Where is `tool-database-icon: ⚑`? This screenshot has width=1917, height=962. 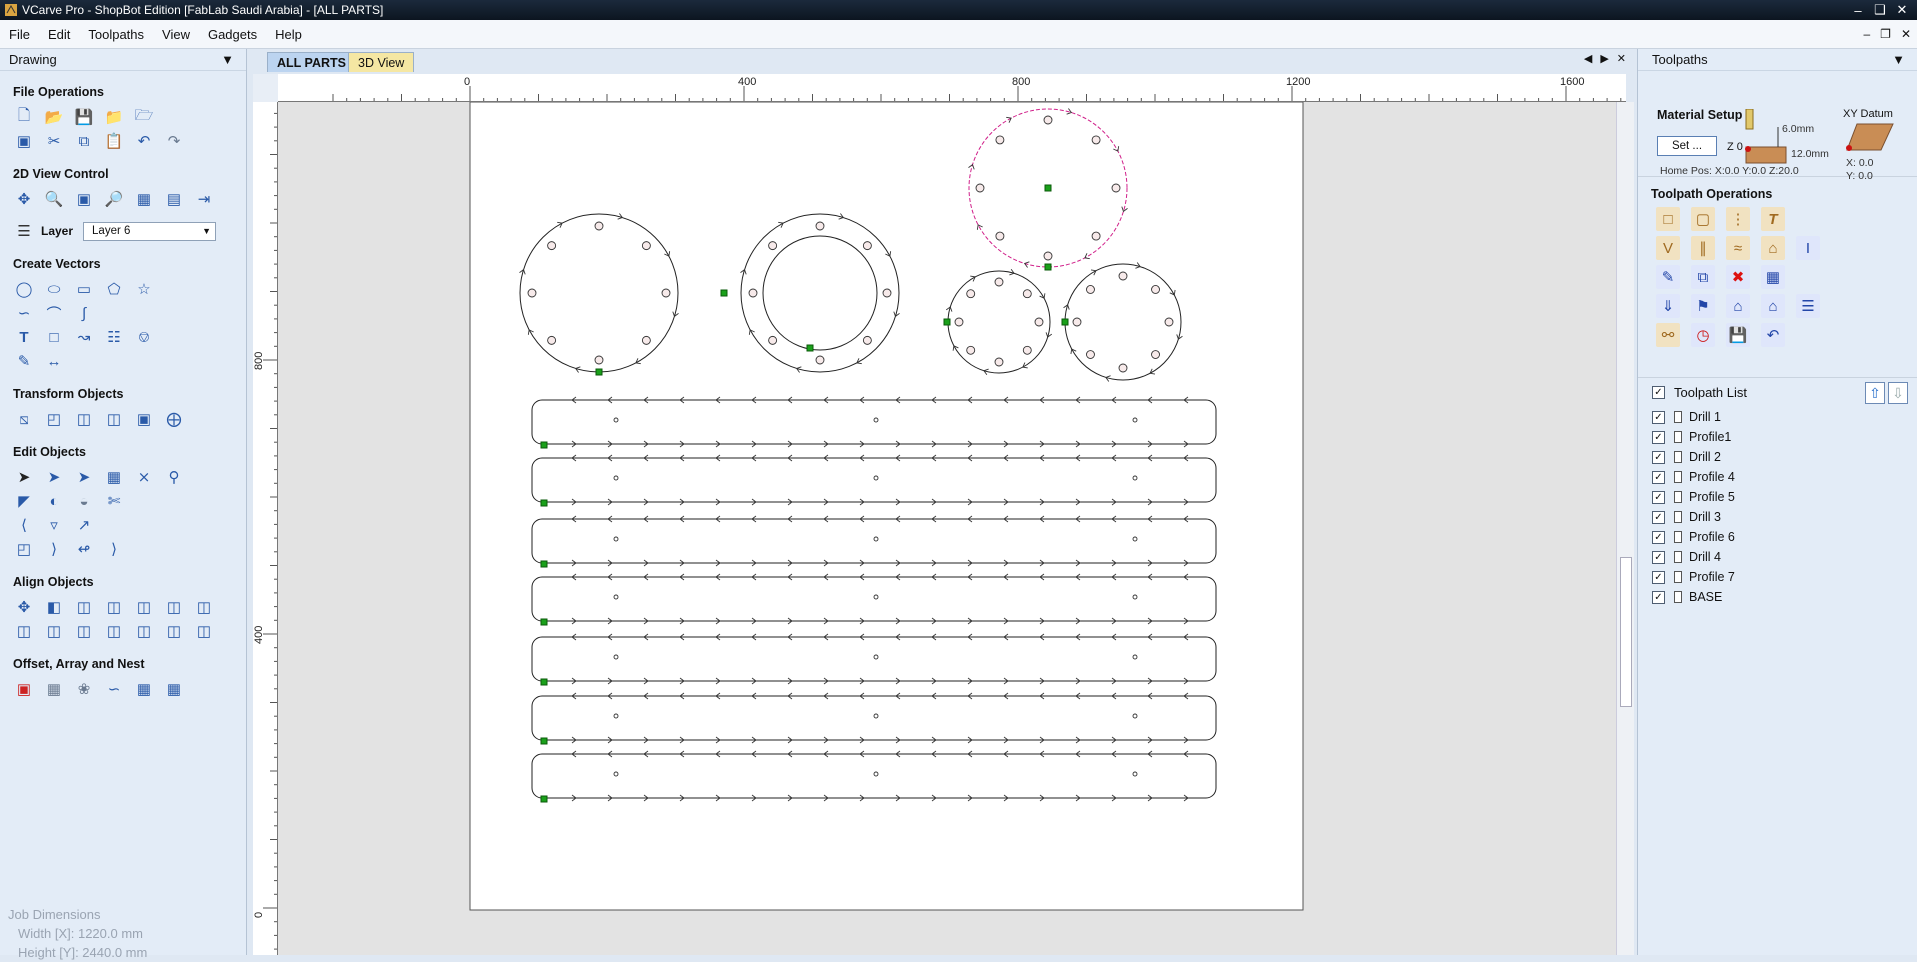 tool-database-icon: ⚑ is located at coordinates (1703, 306).